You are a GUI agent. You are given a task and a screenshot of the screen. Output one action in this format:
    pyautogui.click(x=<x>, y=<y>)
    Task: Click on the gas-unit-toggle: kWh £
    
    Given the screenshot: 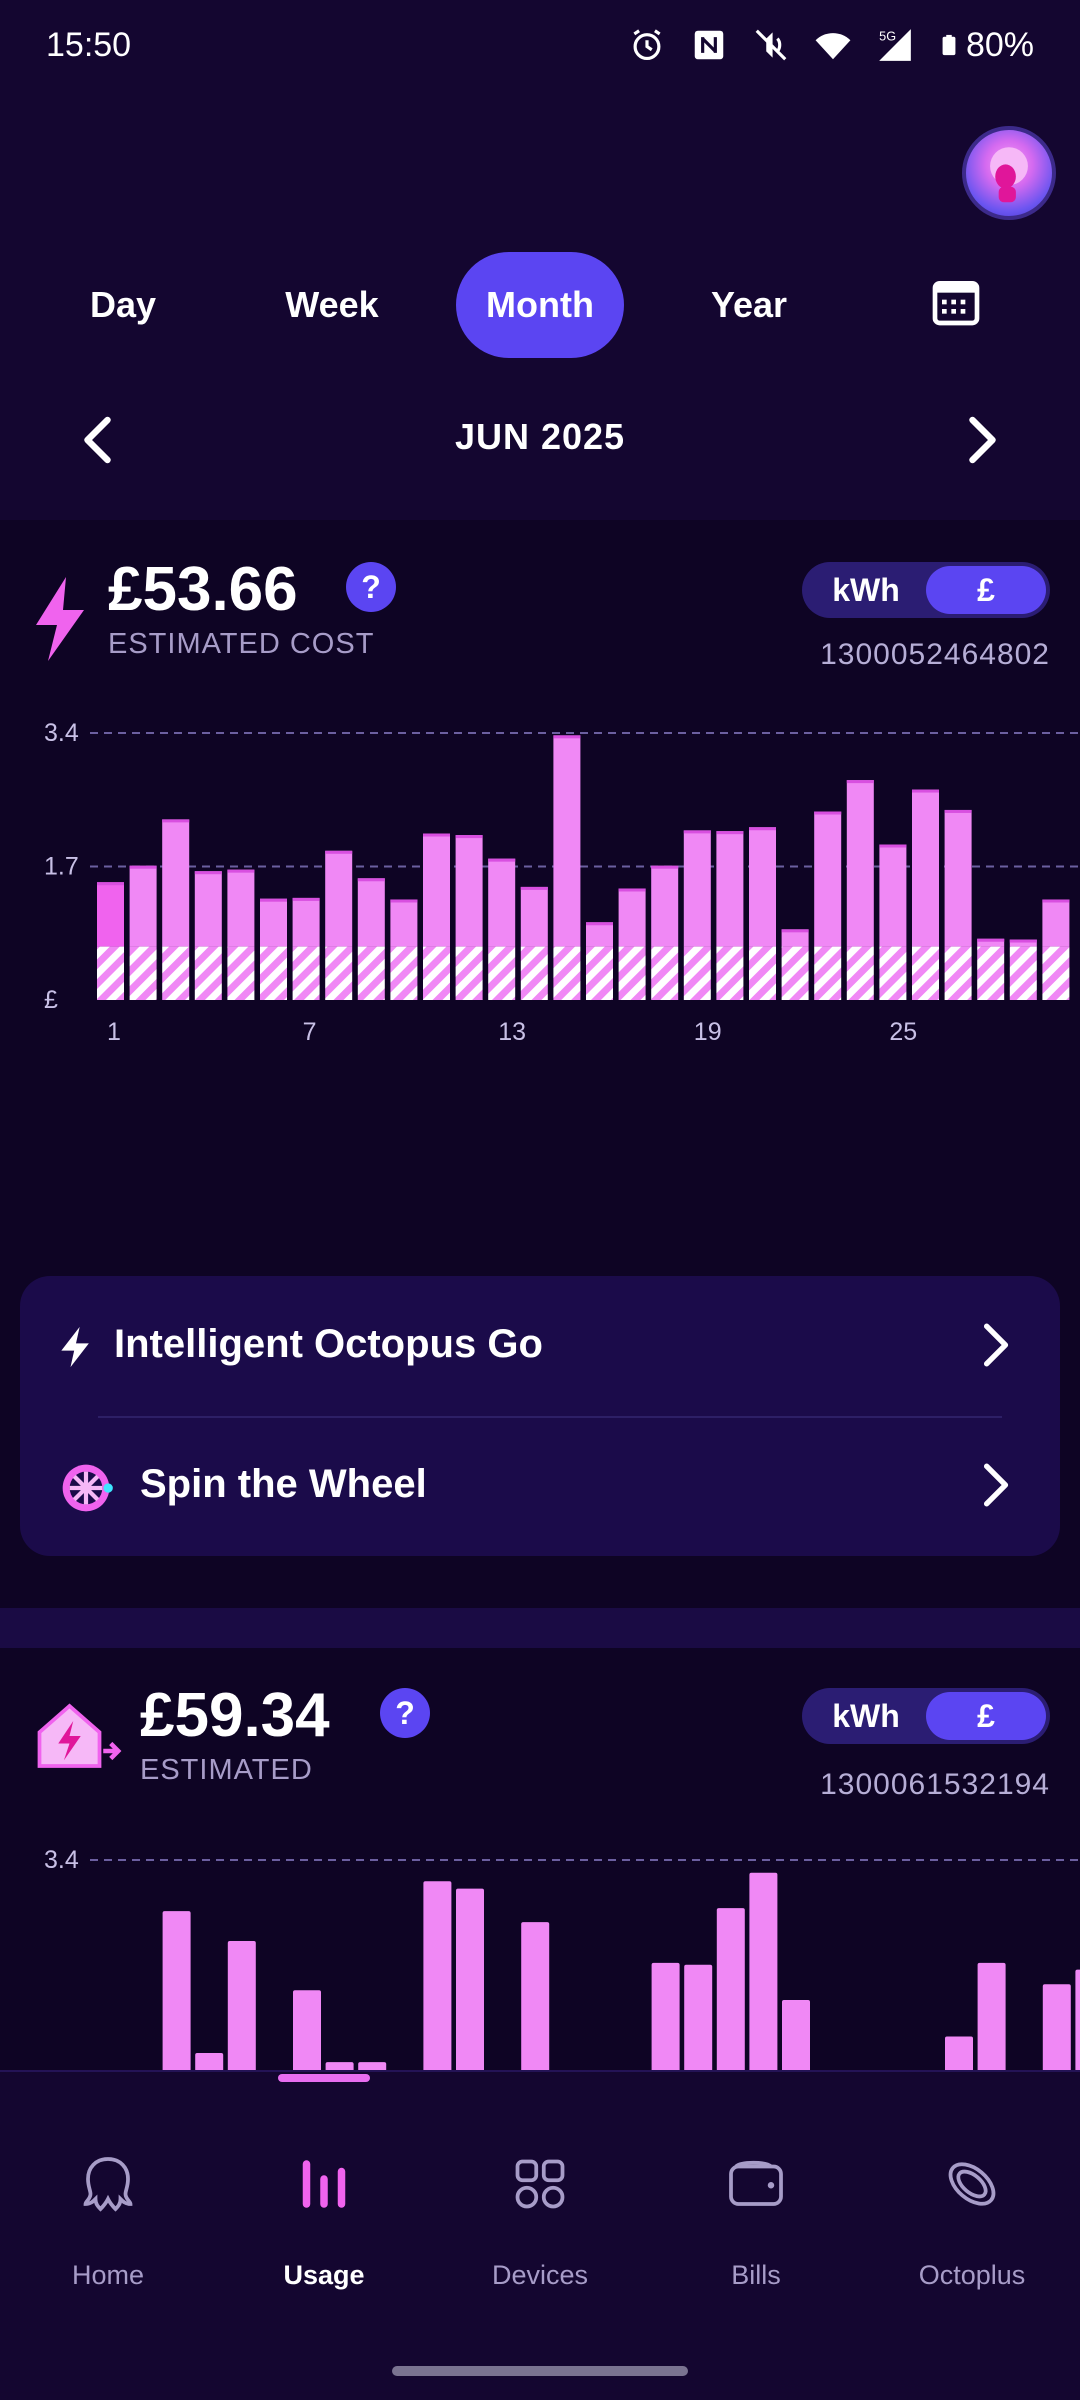 What is the action you would take?
    pyautogui.click(x=926, y=1716)
    